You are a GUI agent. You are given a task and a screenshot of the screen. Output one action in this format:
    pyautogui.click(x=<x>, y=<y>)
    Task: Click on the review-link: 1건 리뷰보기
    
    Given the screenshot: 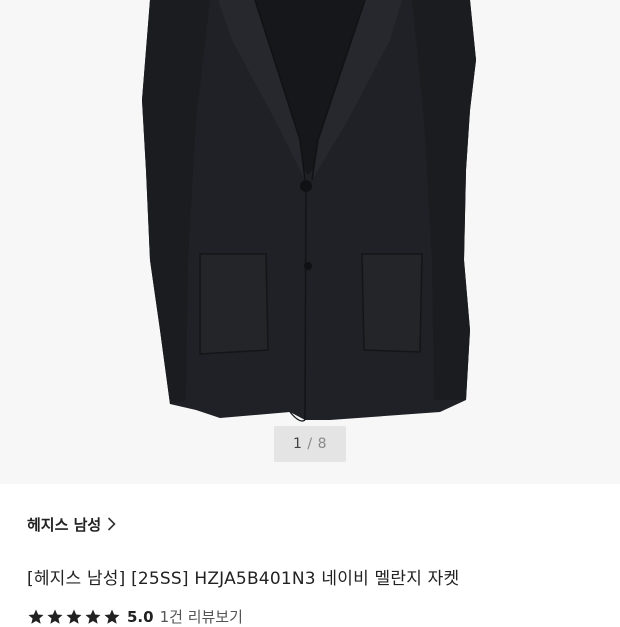 What is the action you would take?
    pyautogui.click(x=201, y=616)
    